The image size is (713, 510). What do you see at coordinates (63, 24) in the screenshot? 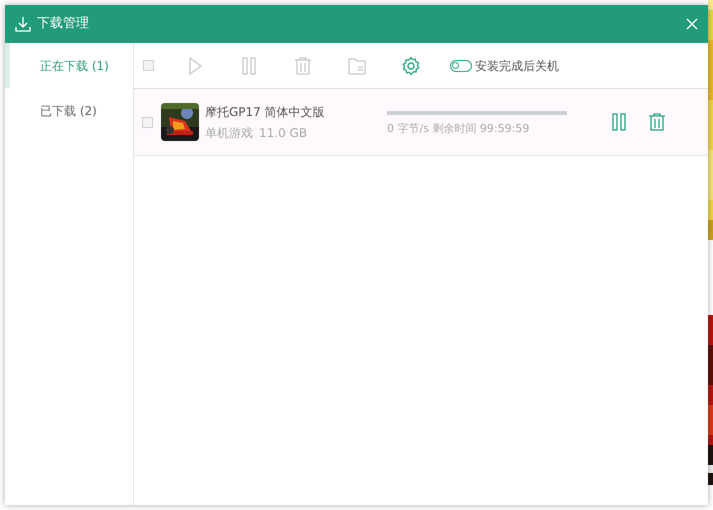
I see `window-title: 下载管理` at bounding box center [63, 24].